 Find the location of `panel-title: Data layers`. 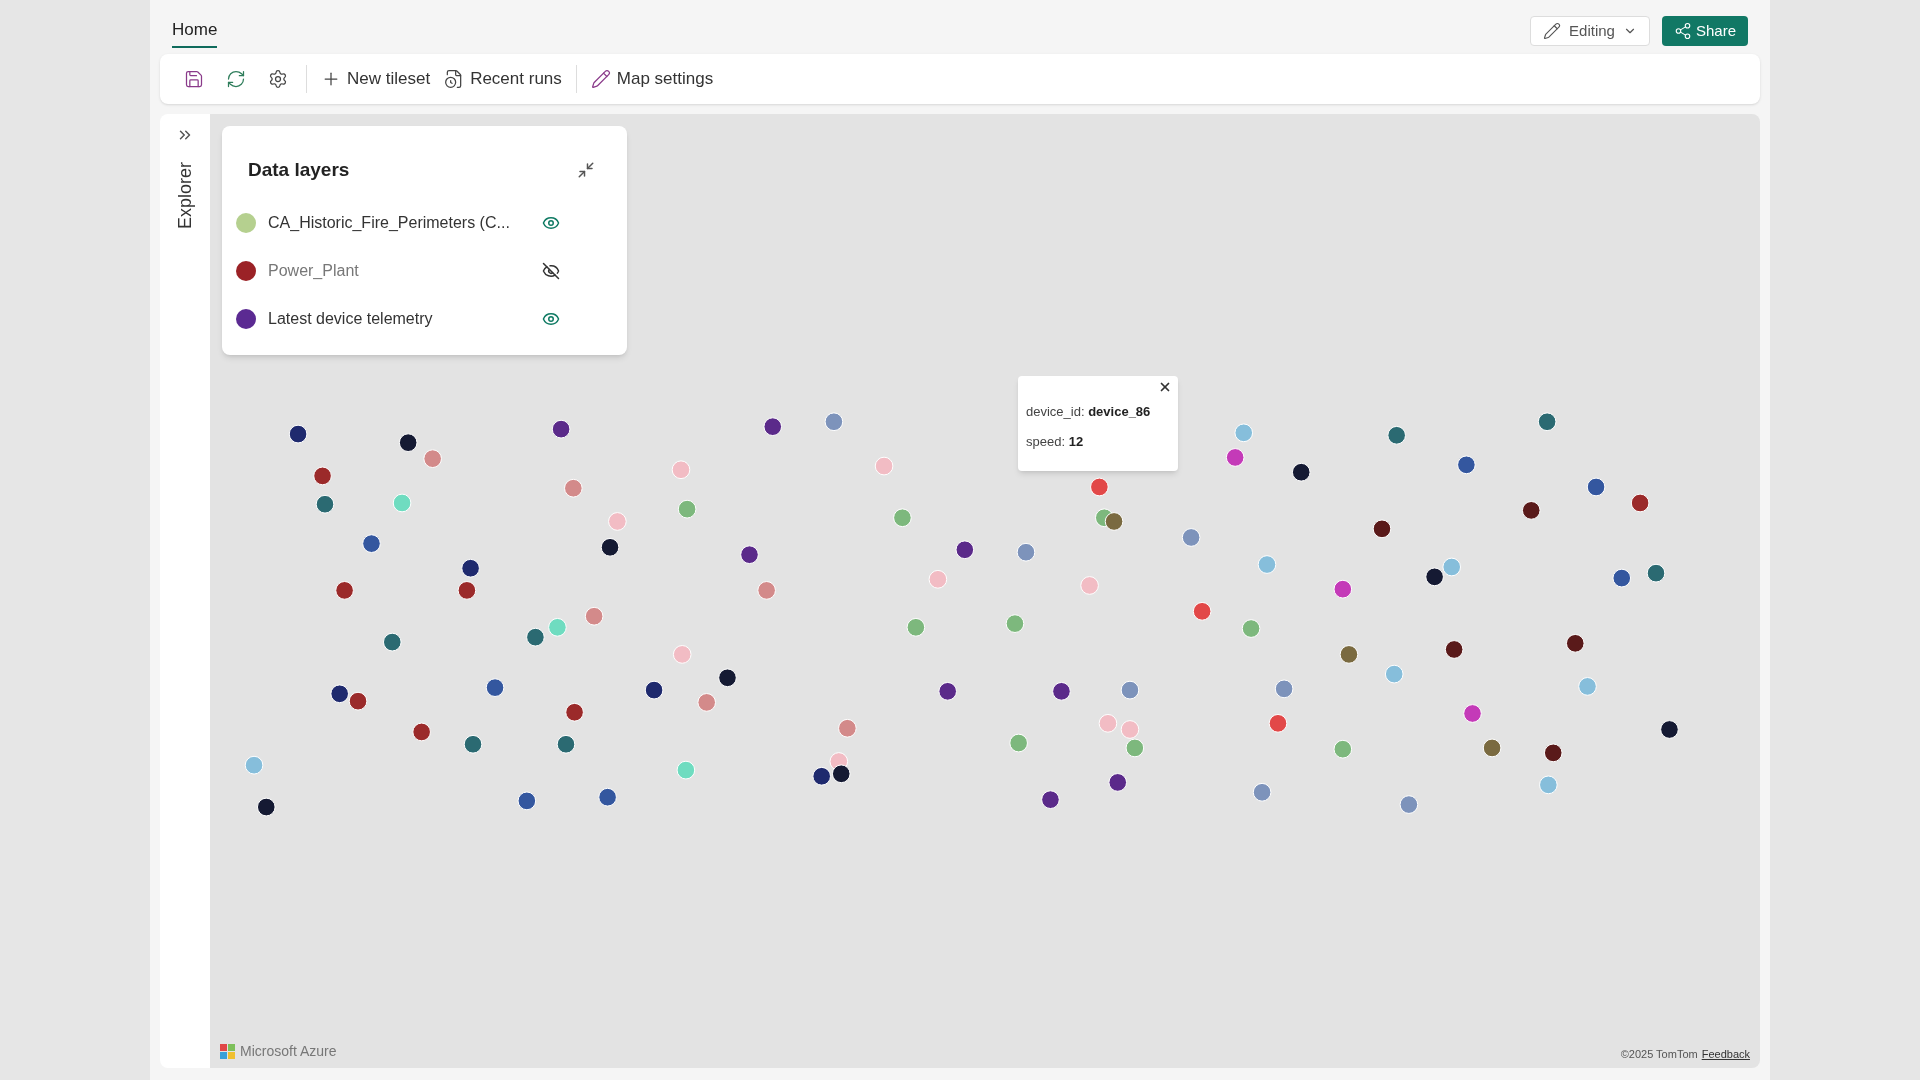

panel-title: Data layers is located at coordinates (299, 170).